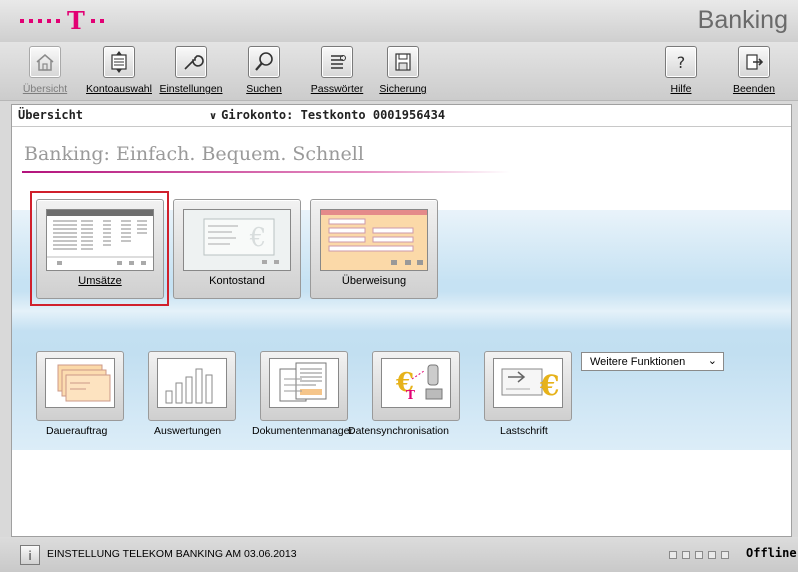 The width and height of the screenshot is (798, 572). I want to click on tile-ueberweisung: Überweisung, so click(374, 249).